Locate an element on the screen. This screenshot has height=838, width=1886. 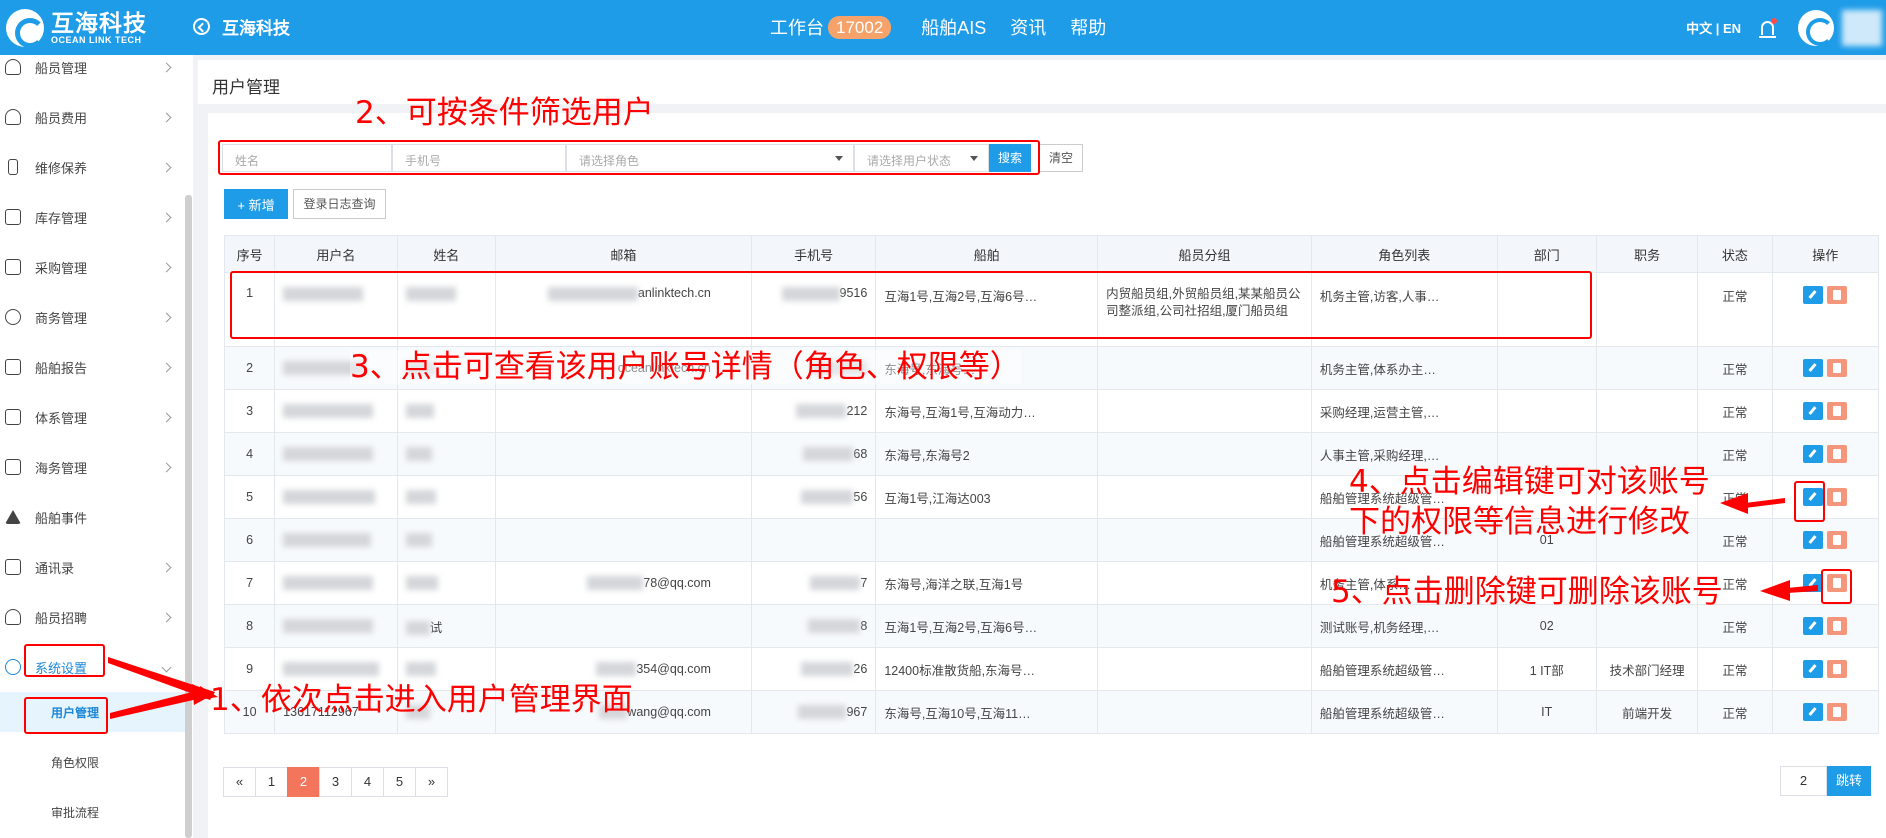
arrow-to-delete-head-icon is located at coordinates (1775, 590).